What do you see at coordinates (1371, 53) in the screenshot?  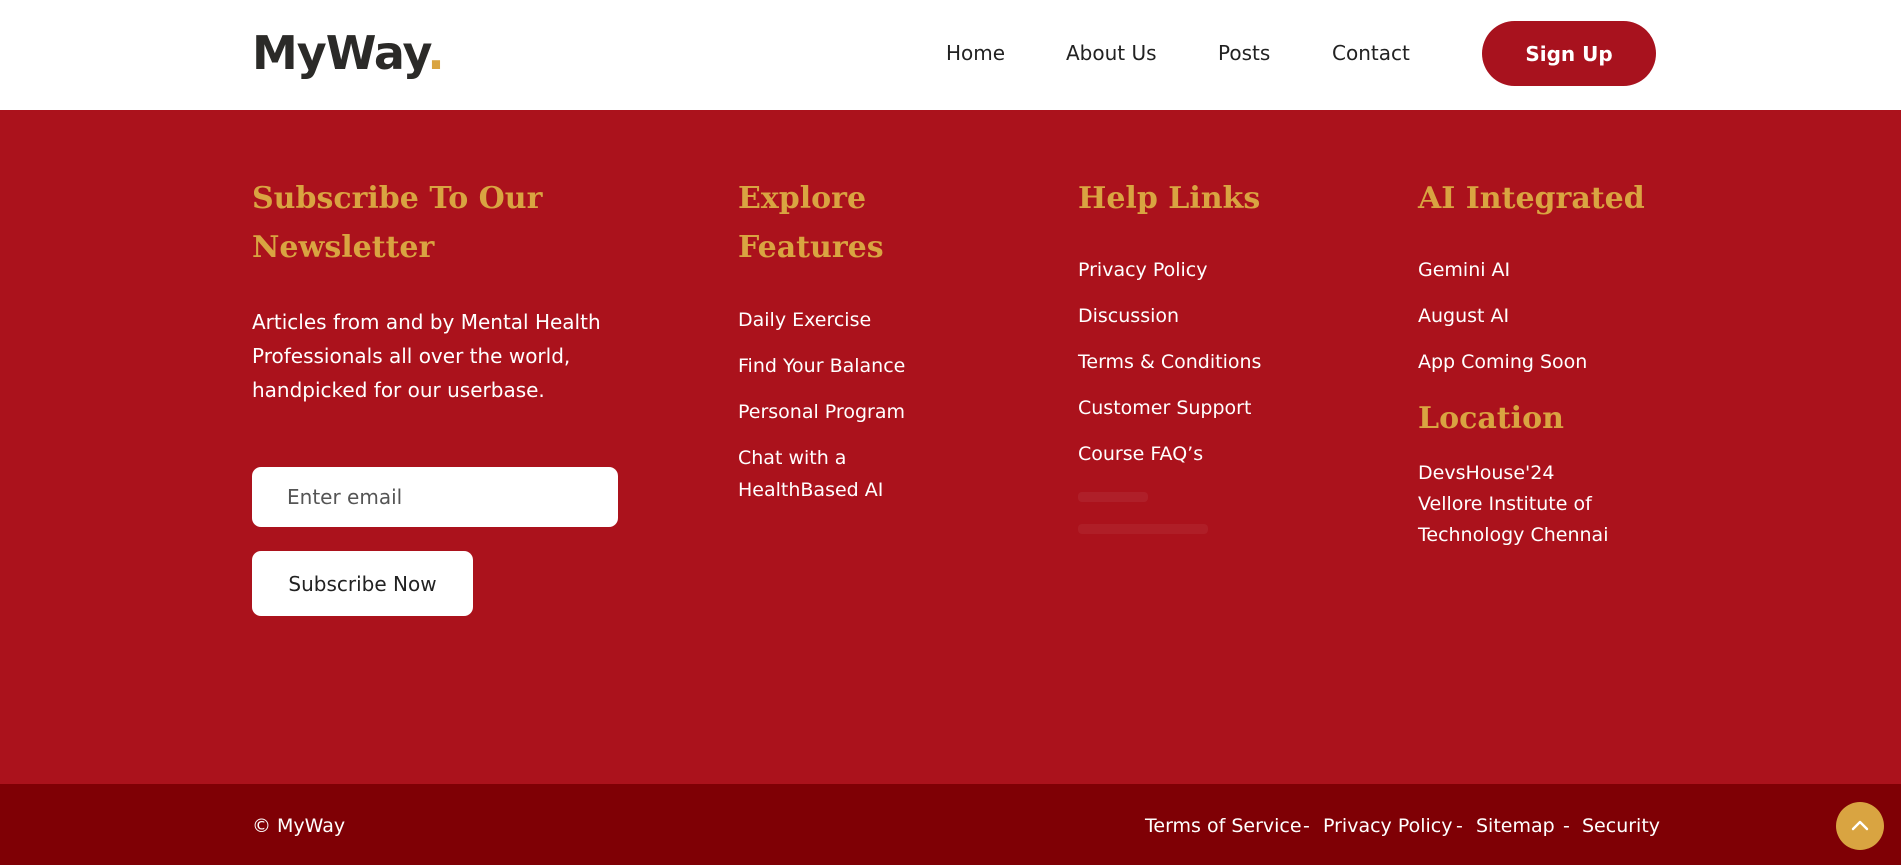 I see `nav-contact: Contact` at bounding box center [1371, 53].